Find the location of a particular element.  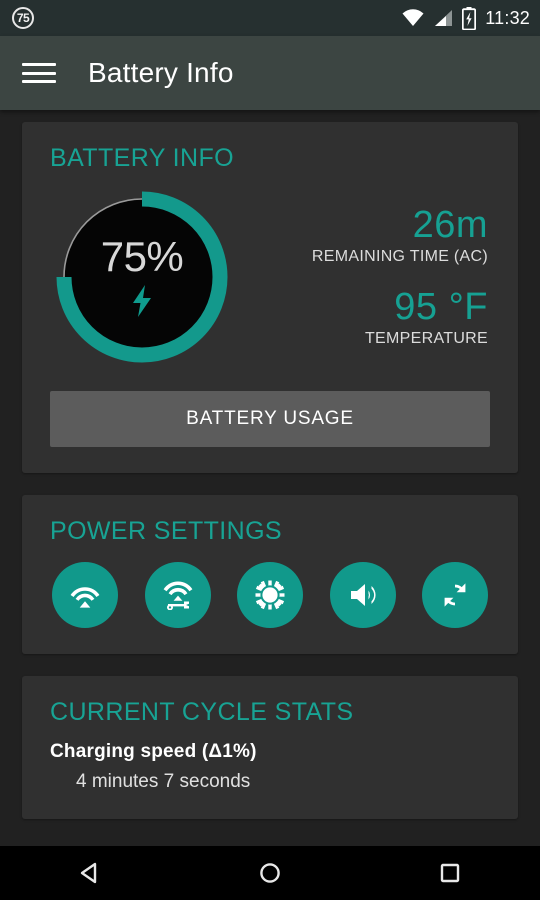

status-bar-right: 11:32 is located at coordinates (466, 18).